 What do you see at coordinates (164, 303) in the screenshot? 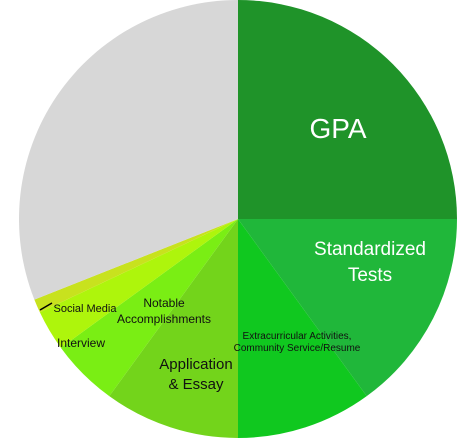
I see `slice-label-line: Notable` at bounding box center [164, 303].